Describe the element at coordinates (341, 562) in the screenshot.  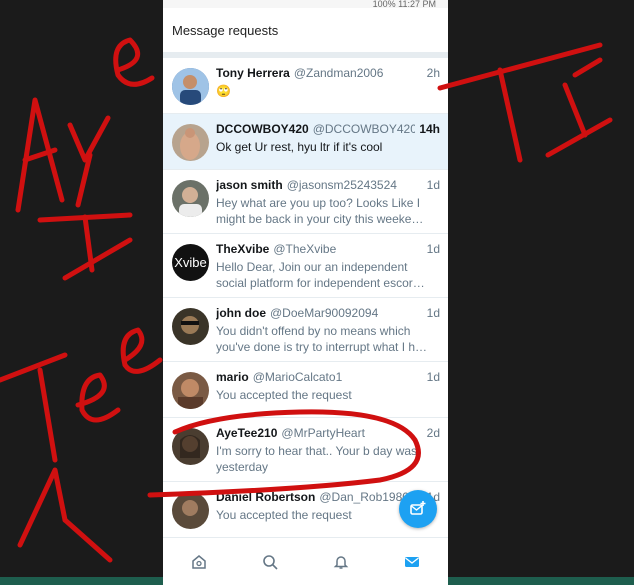
I see `notifications-icon` at that location.